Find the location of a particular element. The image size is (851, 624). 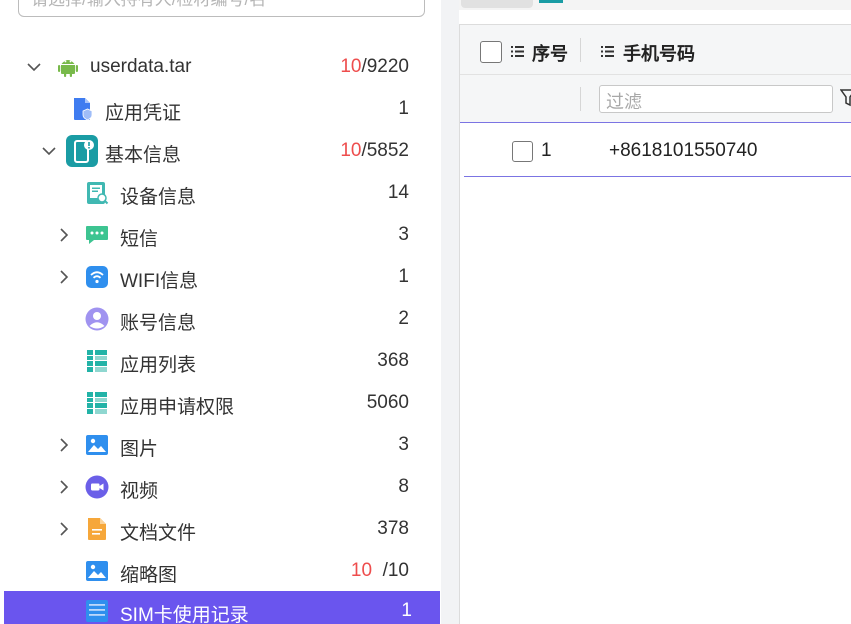

tree-item-count: 2 is located at coordinates (403, 318).